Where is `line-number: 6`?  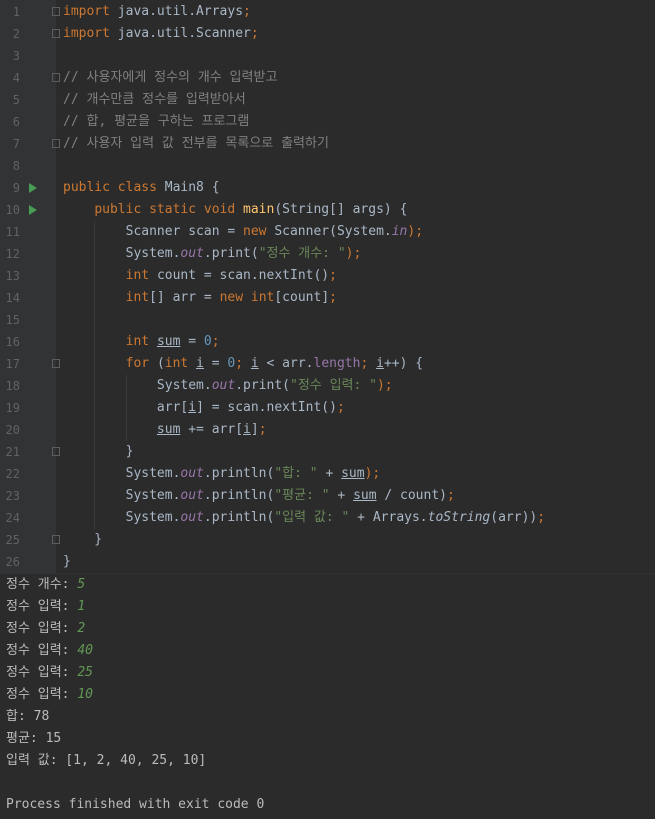 line-number: 6 is located at coordinates (16, 122).